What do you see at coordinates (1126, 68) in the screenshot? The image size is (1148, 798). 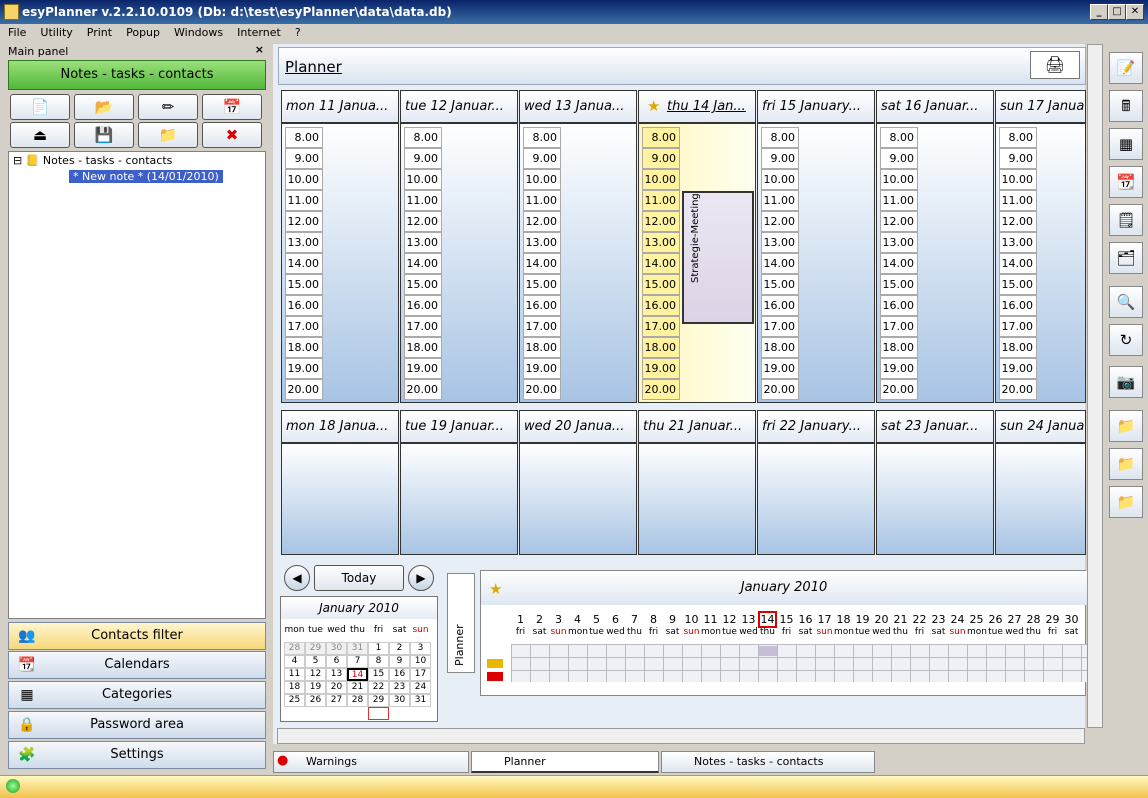 I see `add-note-icon: 📝` at bounding box center [1126, 68].